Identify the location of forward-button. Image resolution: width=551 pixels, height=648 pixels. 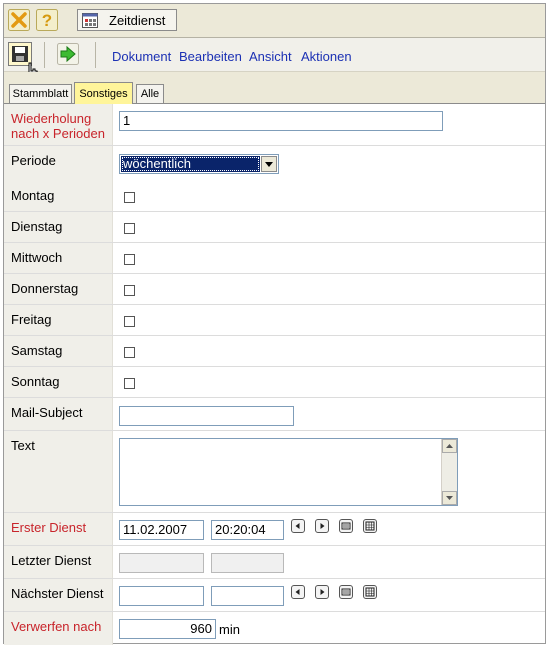
(68, 54).